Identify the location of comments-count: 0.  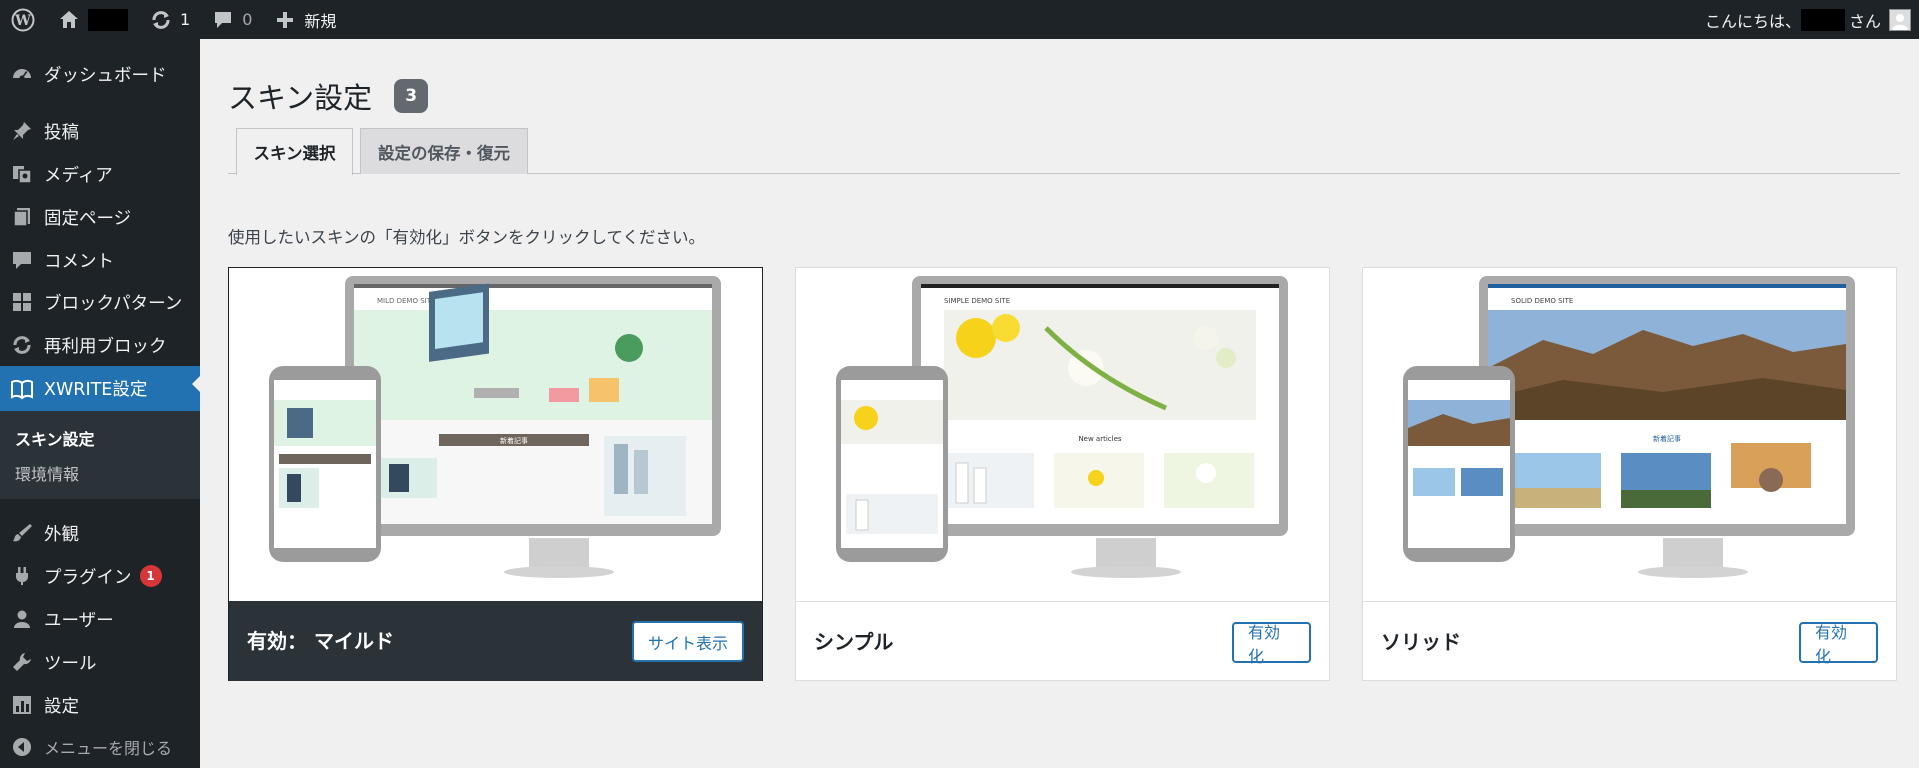
(247, 19).